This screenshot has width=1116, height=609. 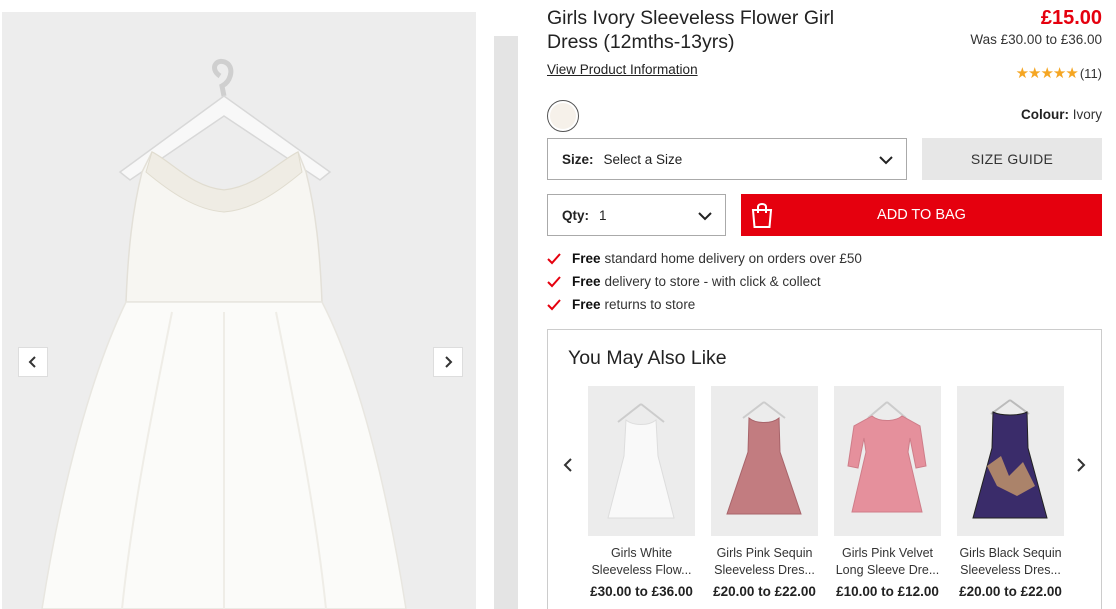 What do you see at coordinates (575, 215) in the screenshot?
I see `qty-label: Qty:` at bounding box center [575, 215].